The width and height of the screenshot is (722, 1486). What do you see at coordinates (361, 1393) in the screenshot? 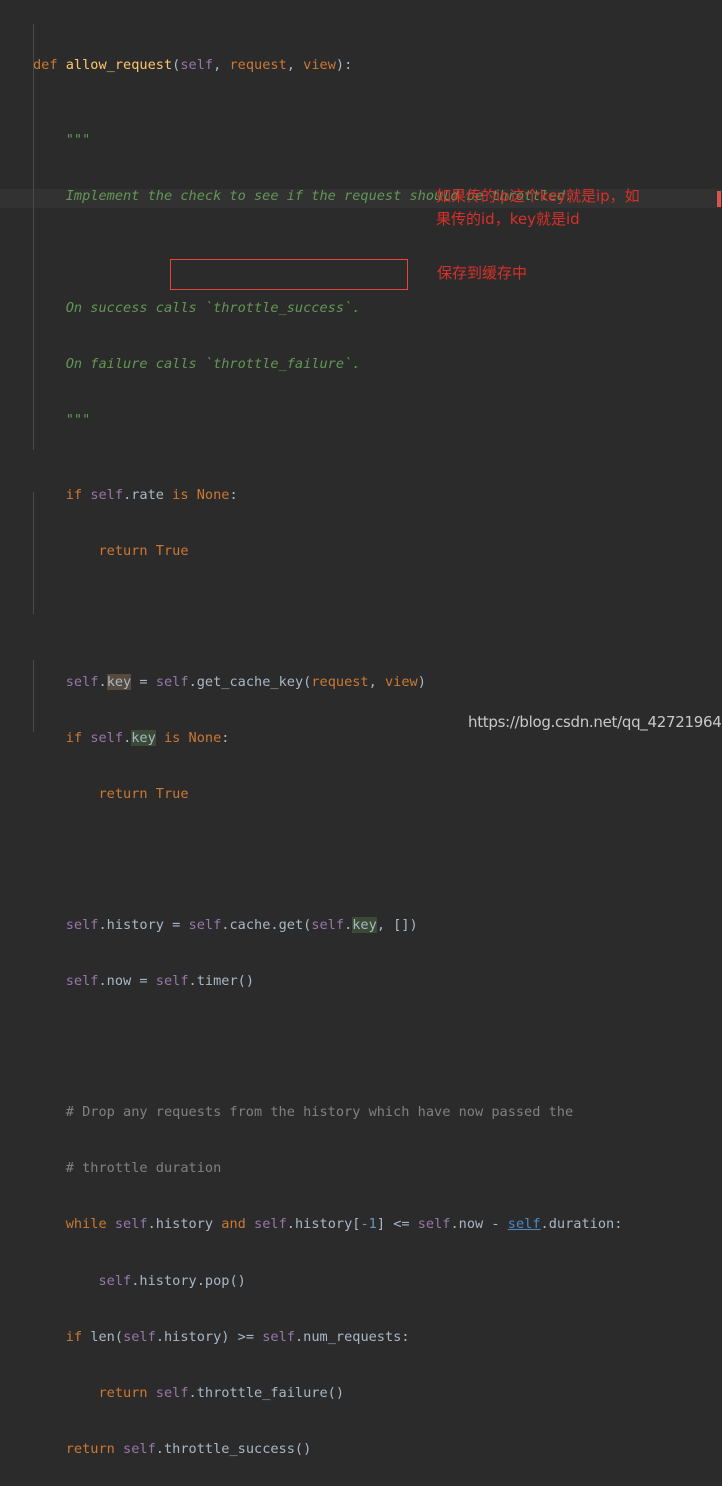
I see `code-line: return self.throttle_failure()` at bounding box center [361, 1393].